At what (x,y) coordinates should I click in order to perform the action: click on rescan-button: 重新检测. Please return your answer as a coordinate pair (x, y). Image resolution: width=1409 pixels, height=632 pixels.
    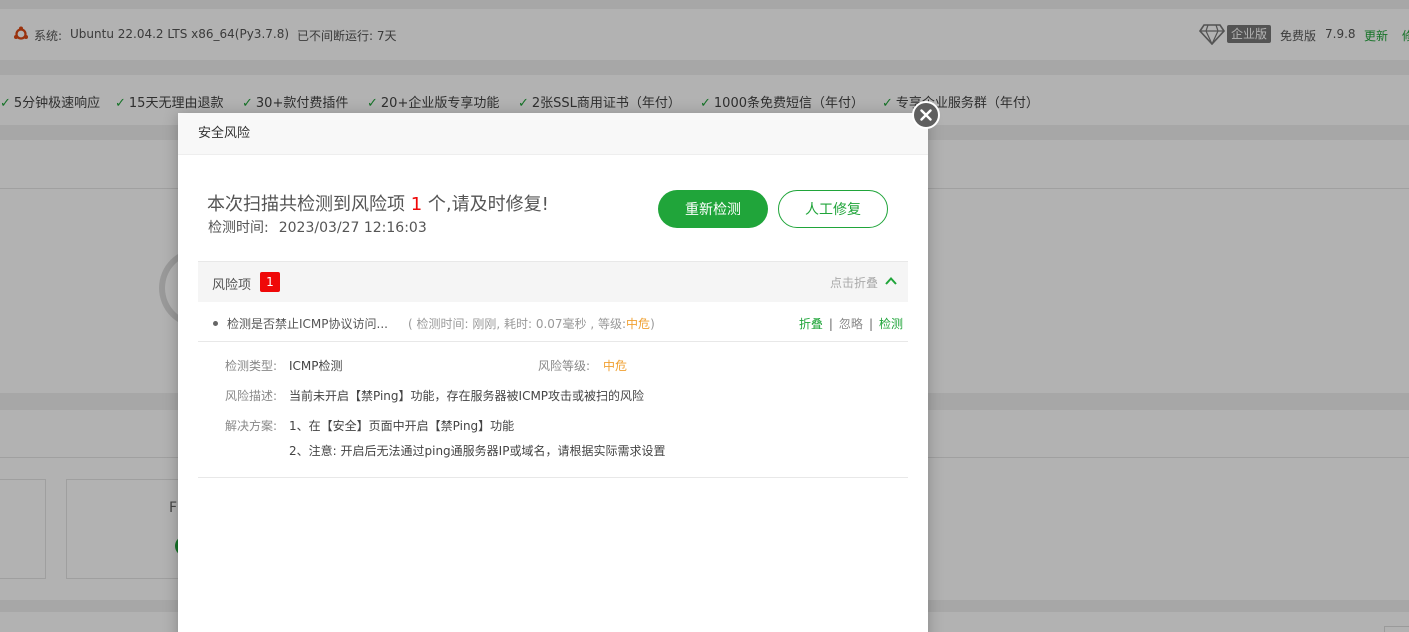
    Looking at the image, I should click on (713, 209).